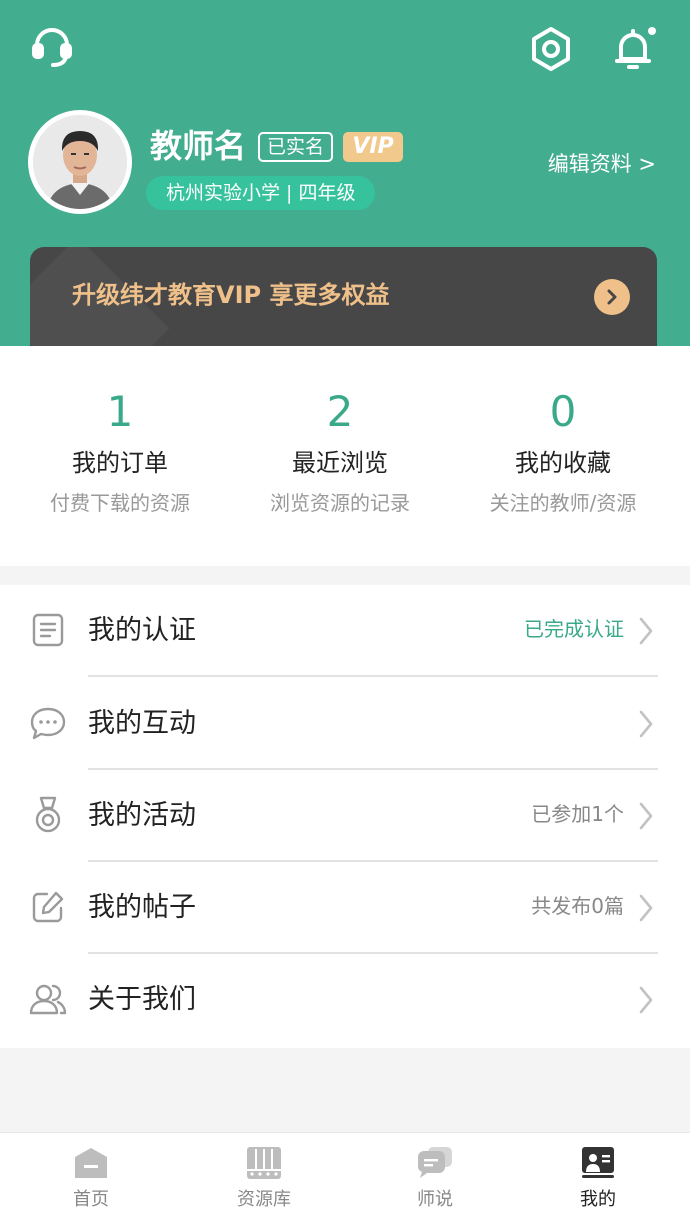 The width and height of the screenshot is (690, 1228). I want to click on stat-title: 我的订单, so click(120, 463).